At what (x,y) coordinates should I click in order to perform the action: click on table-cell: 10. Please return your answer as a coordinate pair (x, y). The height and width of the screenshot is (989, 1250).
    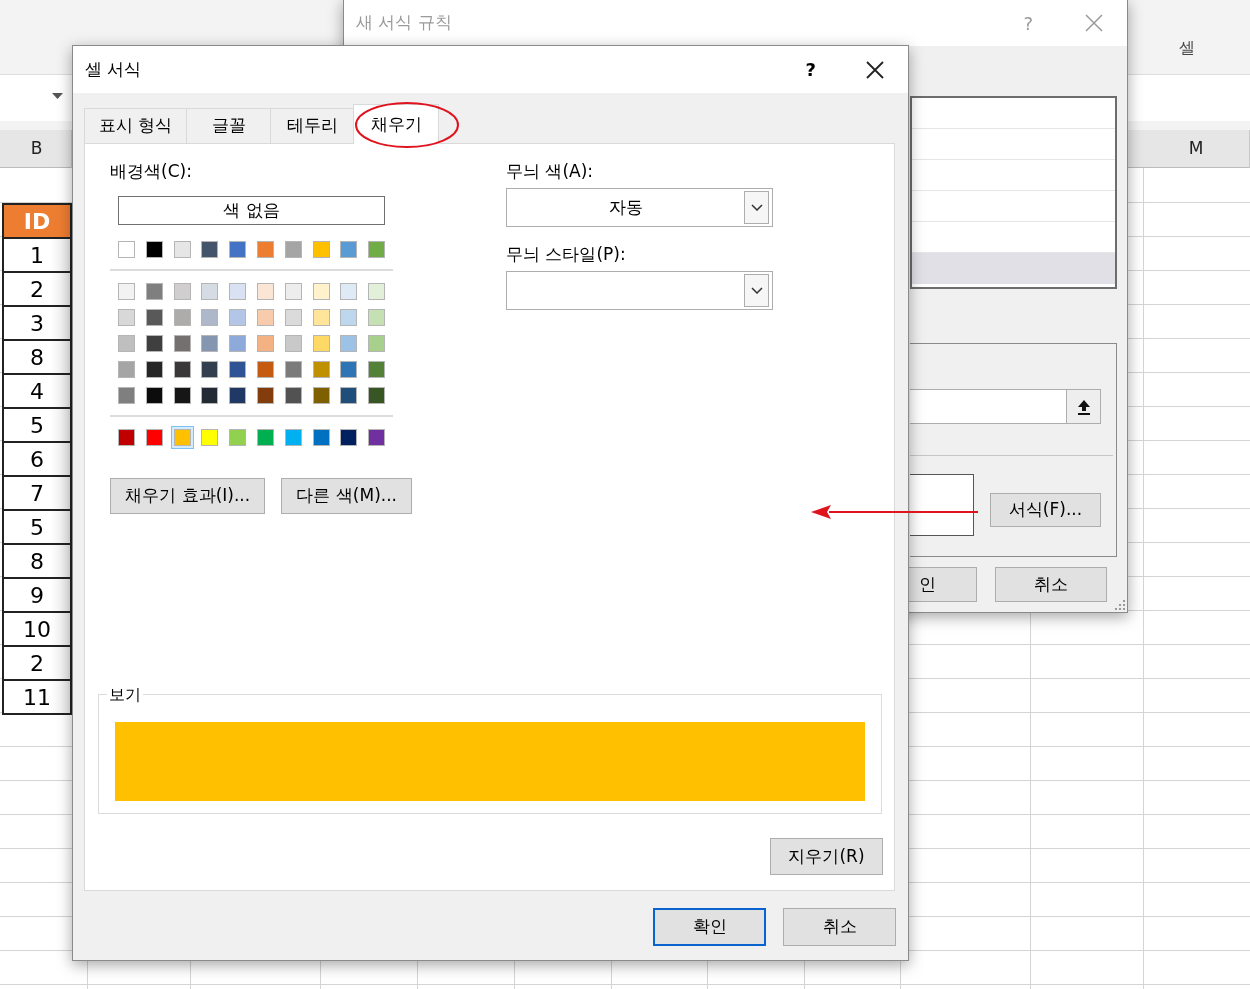
    Looking at the image, I should click on (37, 630).